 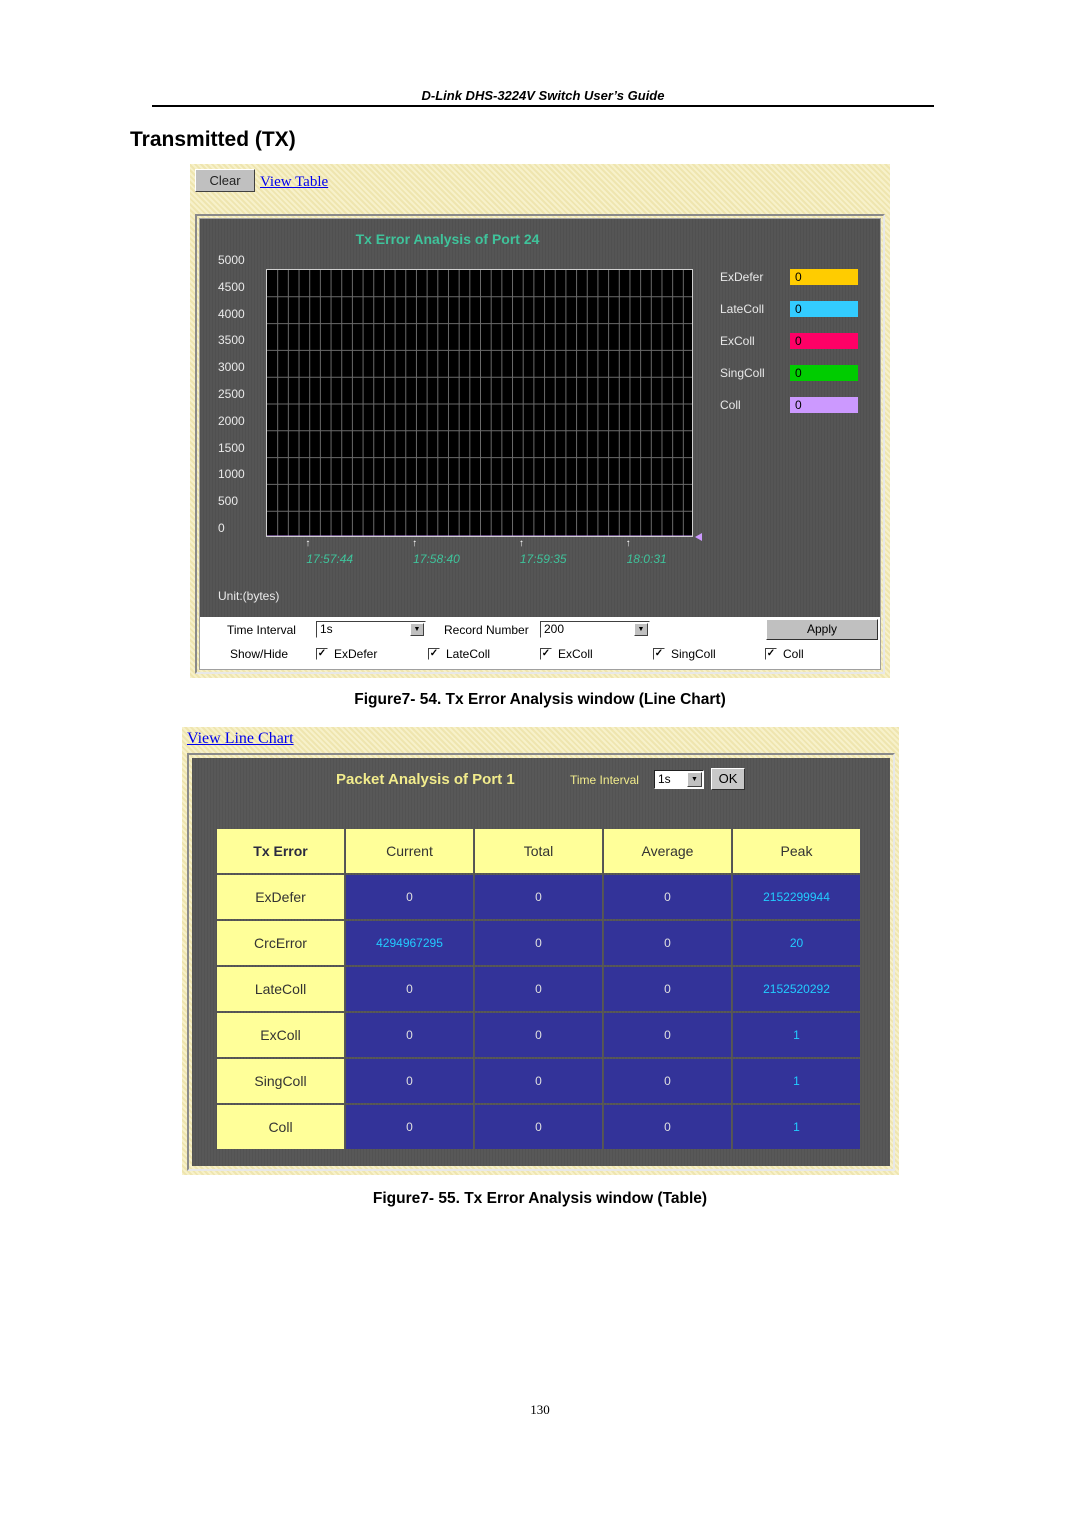 I want to click on table-row: LateColl 0 0 0 2152520292, so click(x=538, y=989).